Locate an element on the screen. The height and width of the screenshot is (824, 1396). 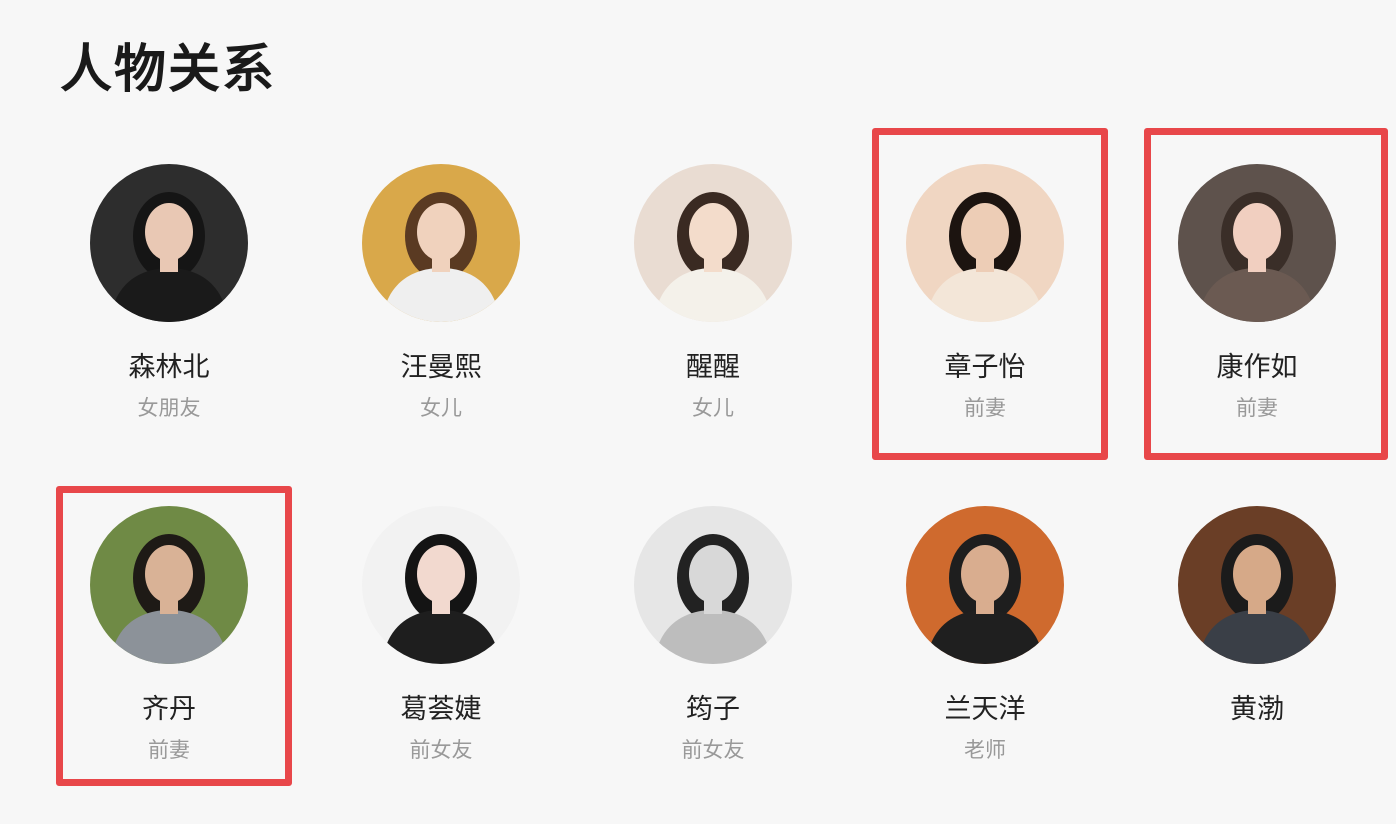
person-card: 黄渤 is located at coordinates (1257, 656).